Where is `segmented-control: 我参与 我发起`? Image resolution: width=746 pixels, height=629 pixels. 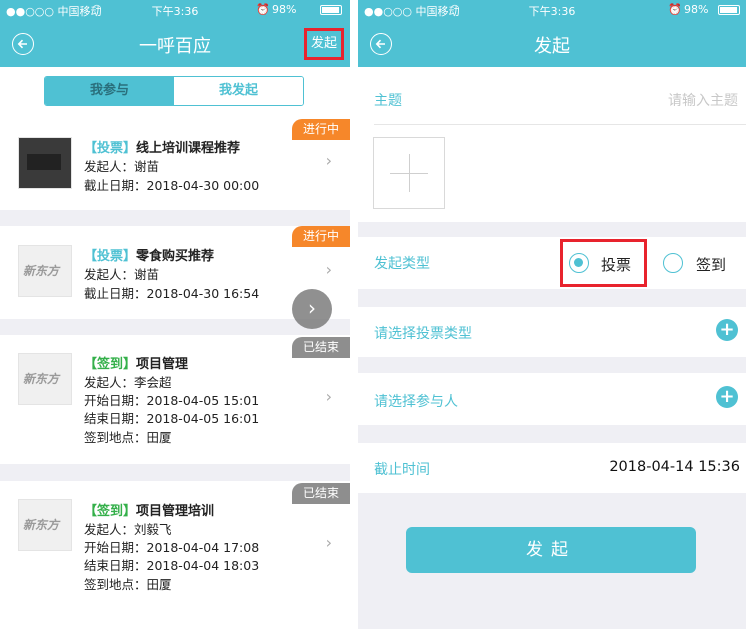 segmented-control: 我参与 我发起 is located at coordinates (174, 91).